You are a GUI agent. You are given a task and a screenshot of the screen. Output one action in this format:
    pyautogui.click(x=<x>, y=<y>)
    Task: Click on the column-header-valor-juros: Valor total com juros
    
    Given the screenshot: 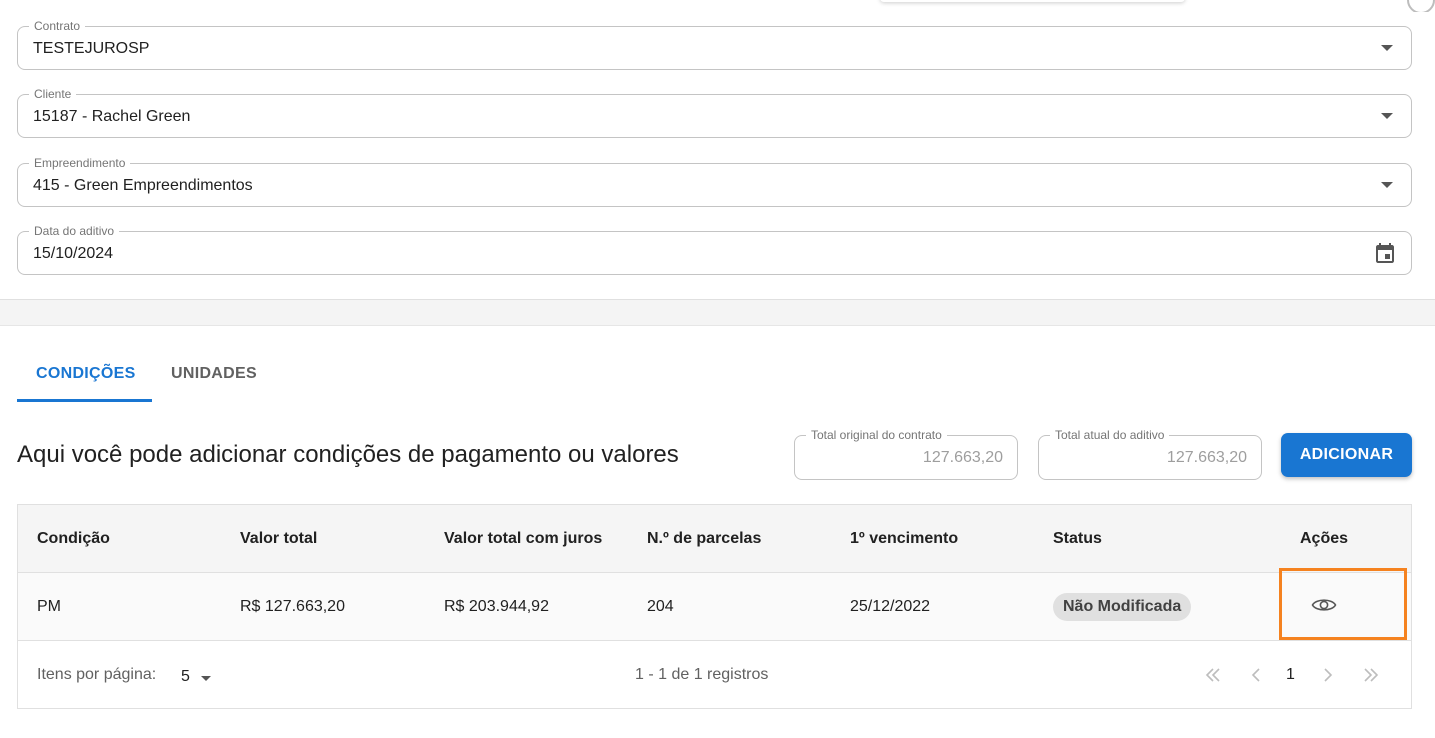 What is the action you would take?
    pyautogui.click(x=523, y=538)
    